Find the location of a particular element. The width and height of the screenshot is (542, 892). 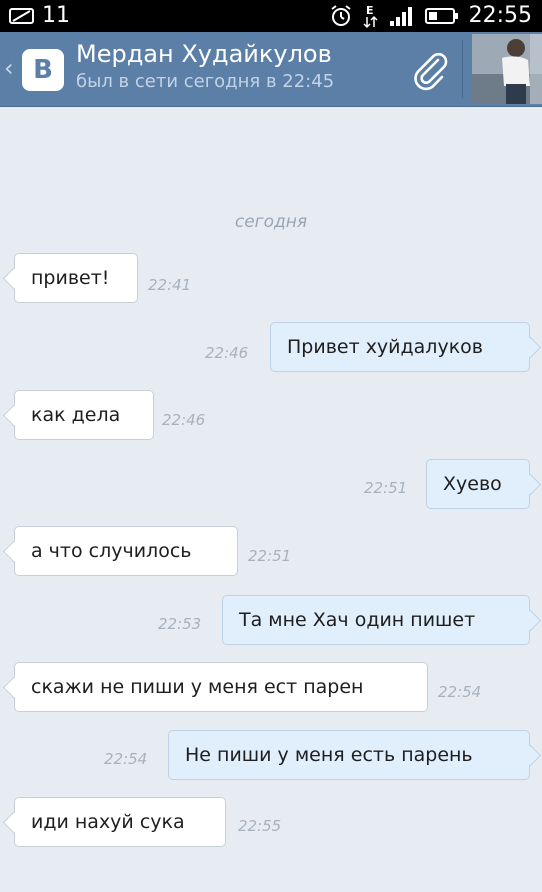

paperclip-icon is located at coordinates (430, 74).